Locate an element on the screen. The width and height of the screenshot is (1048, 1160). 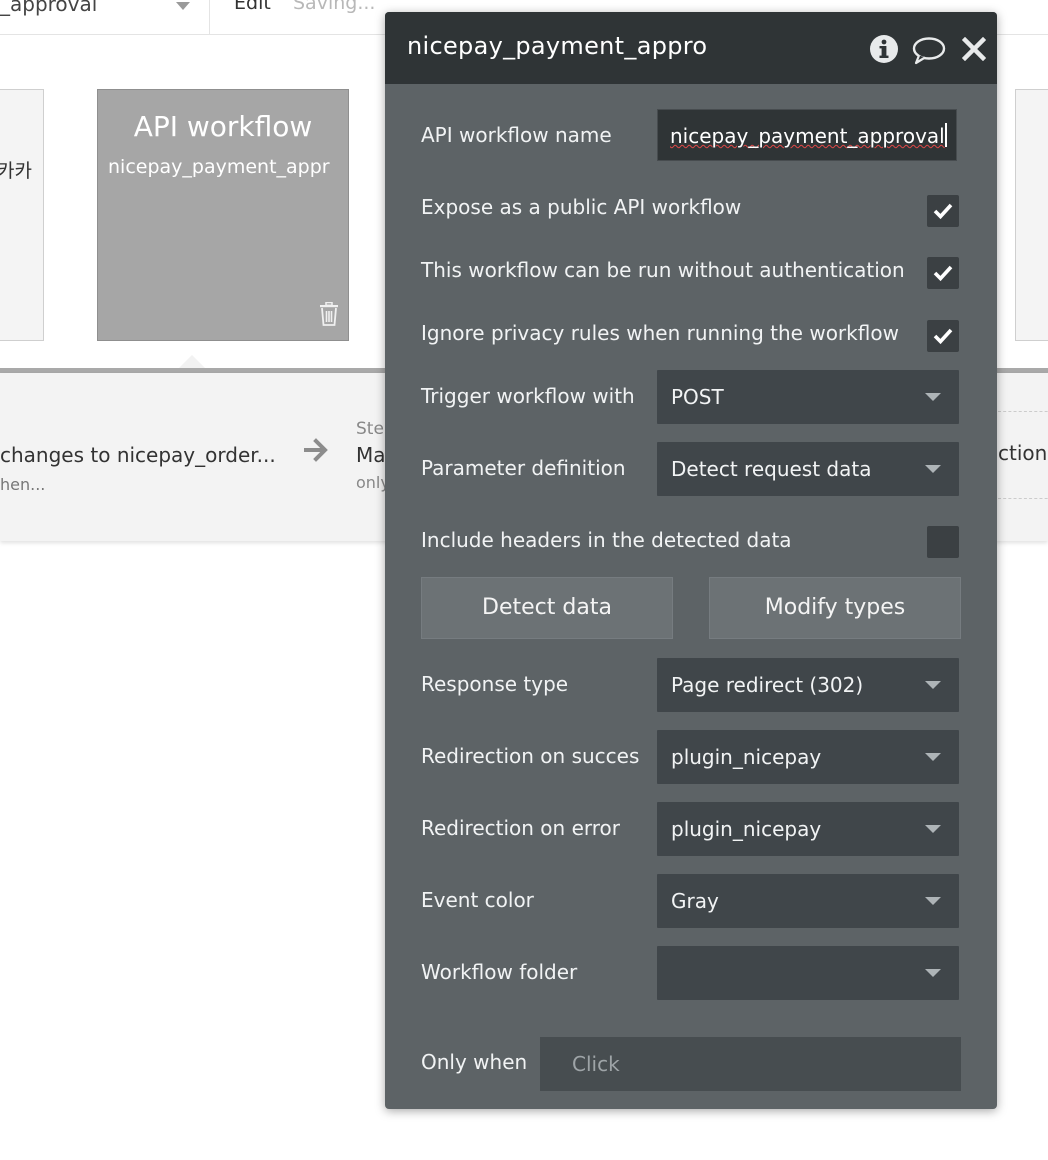
workflow-select: _approval is located at coordinates (48, 8).